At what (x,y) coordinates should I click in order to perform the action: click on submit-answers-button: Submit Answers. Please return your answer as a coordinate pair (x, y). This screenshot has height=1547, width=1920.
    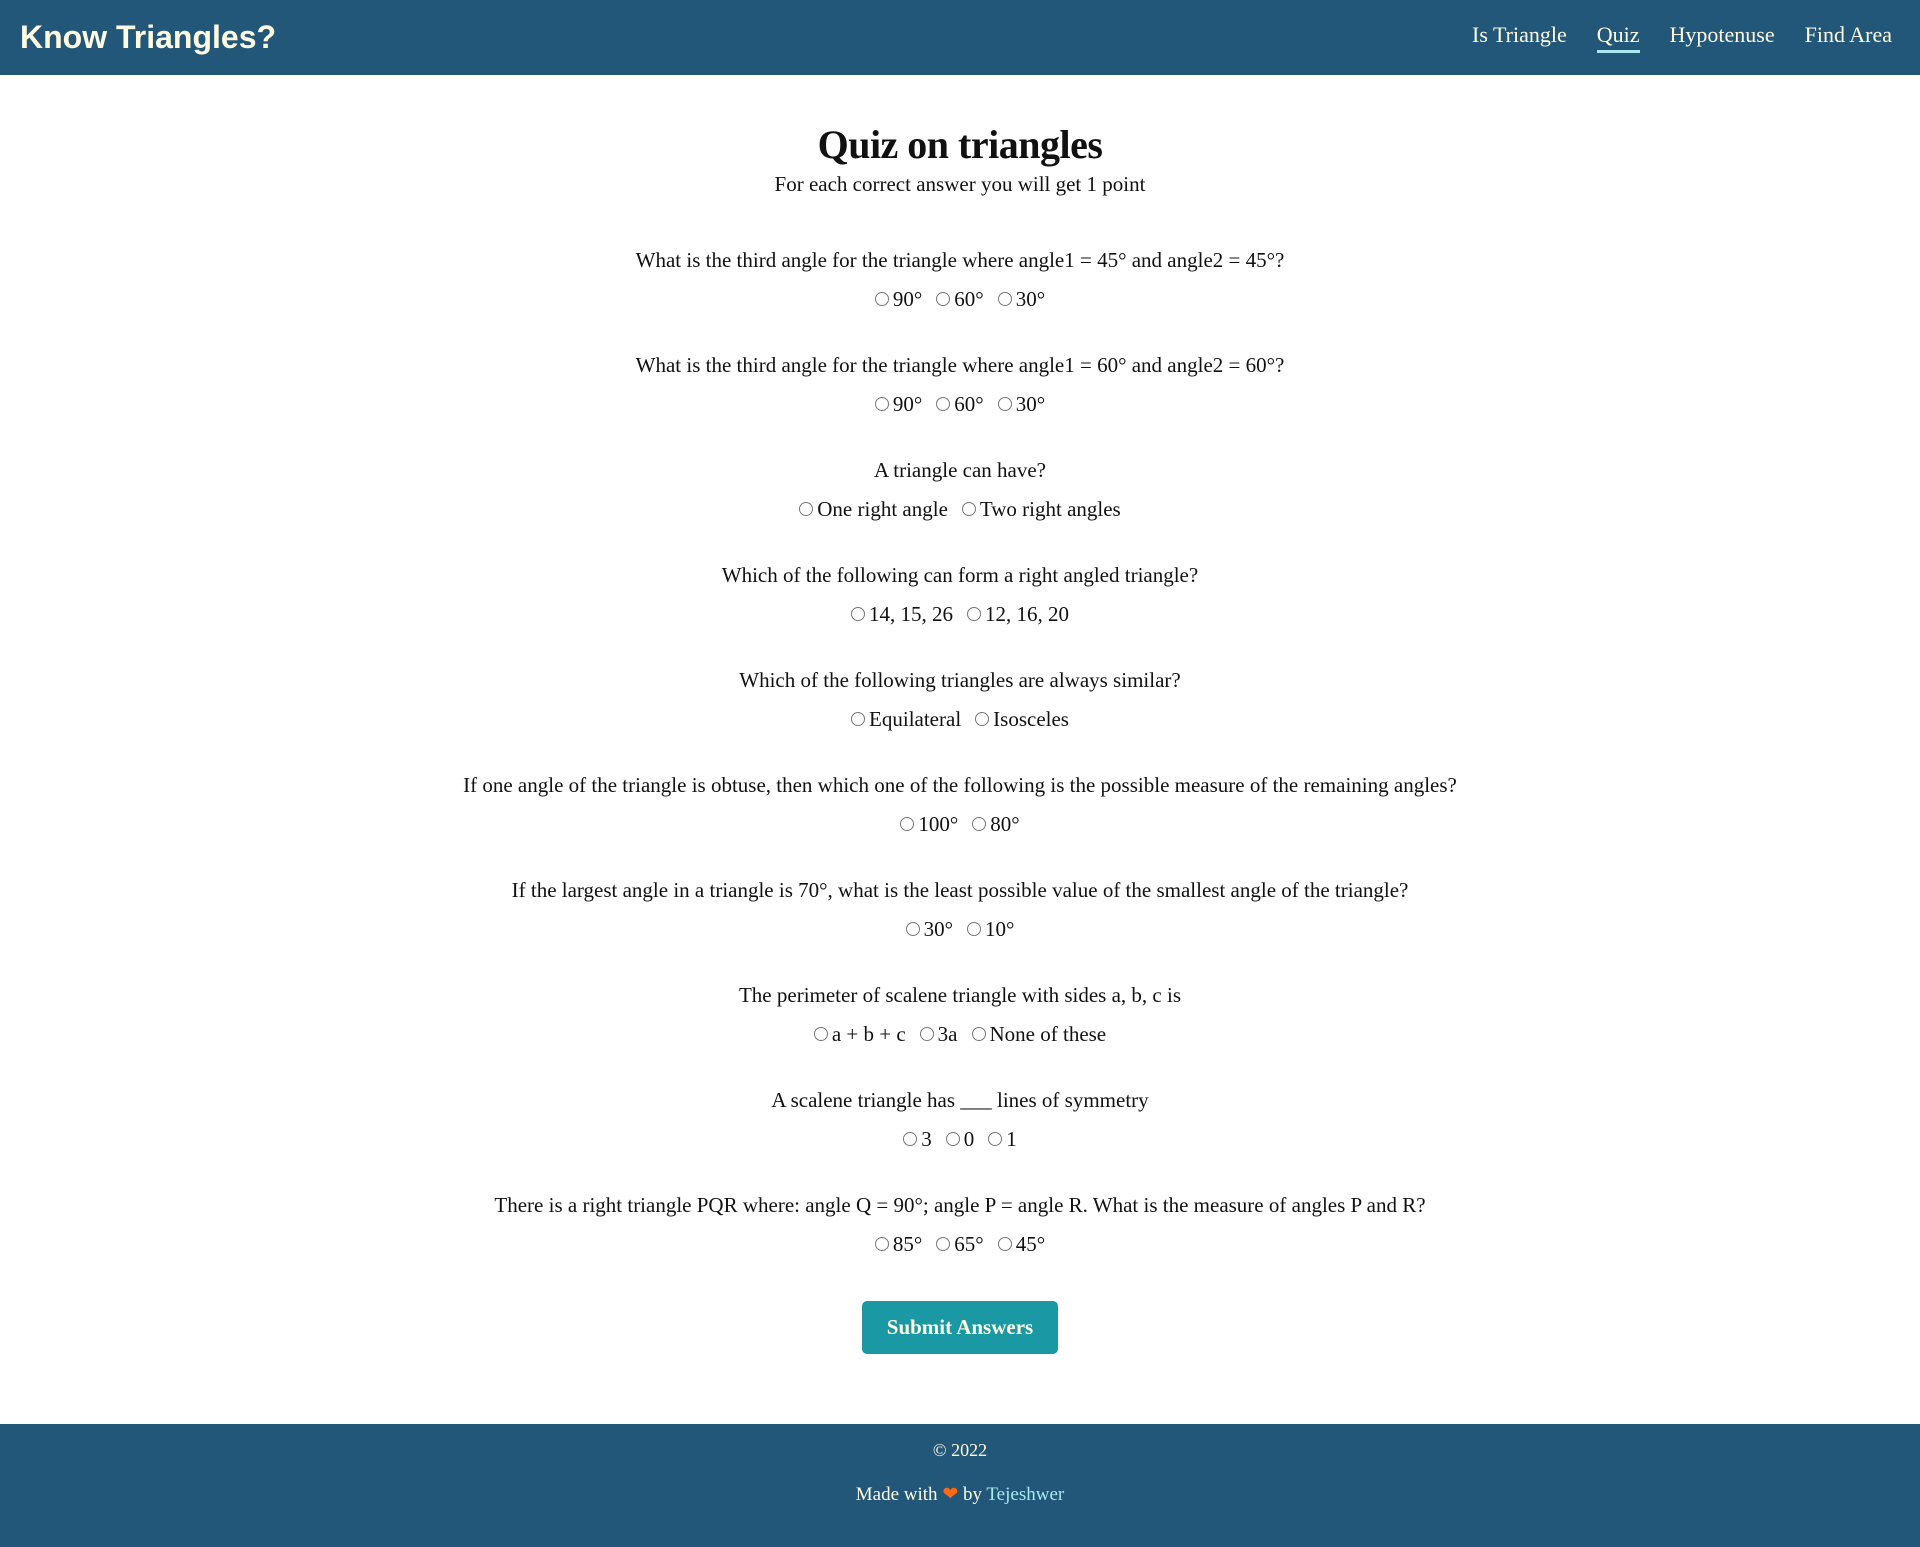
    Looking at the image, I should click on (960, 1327).